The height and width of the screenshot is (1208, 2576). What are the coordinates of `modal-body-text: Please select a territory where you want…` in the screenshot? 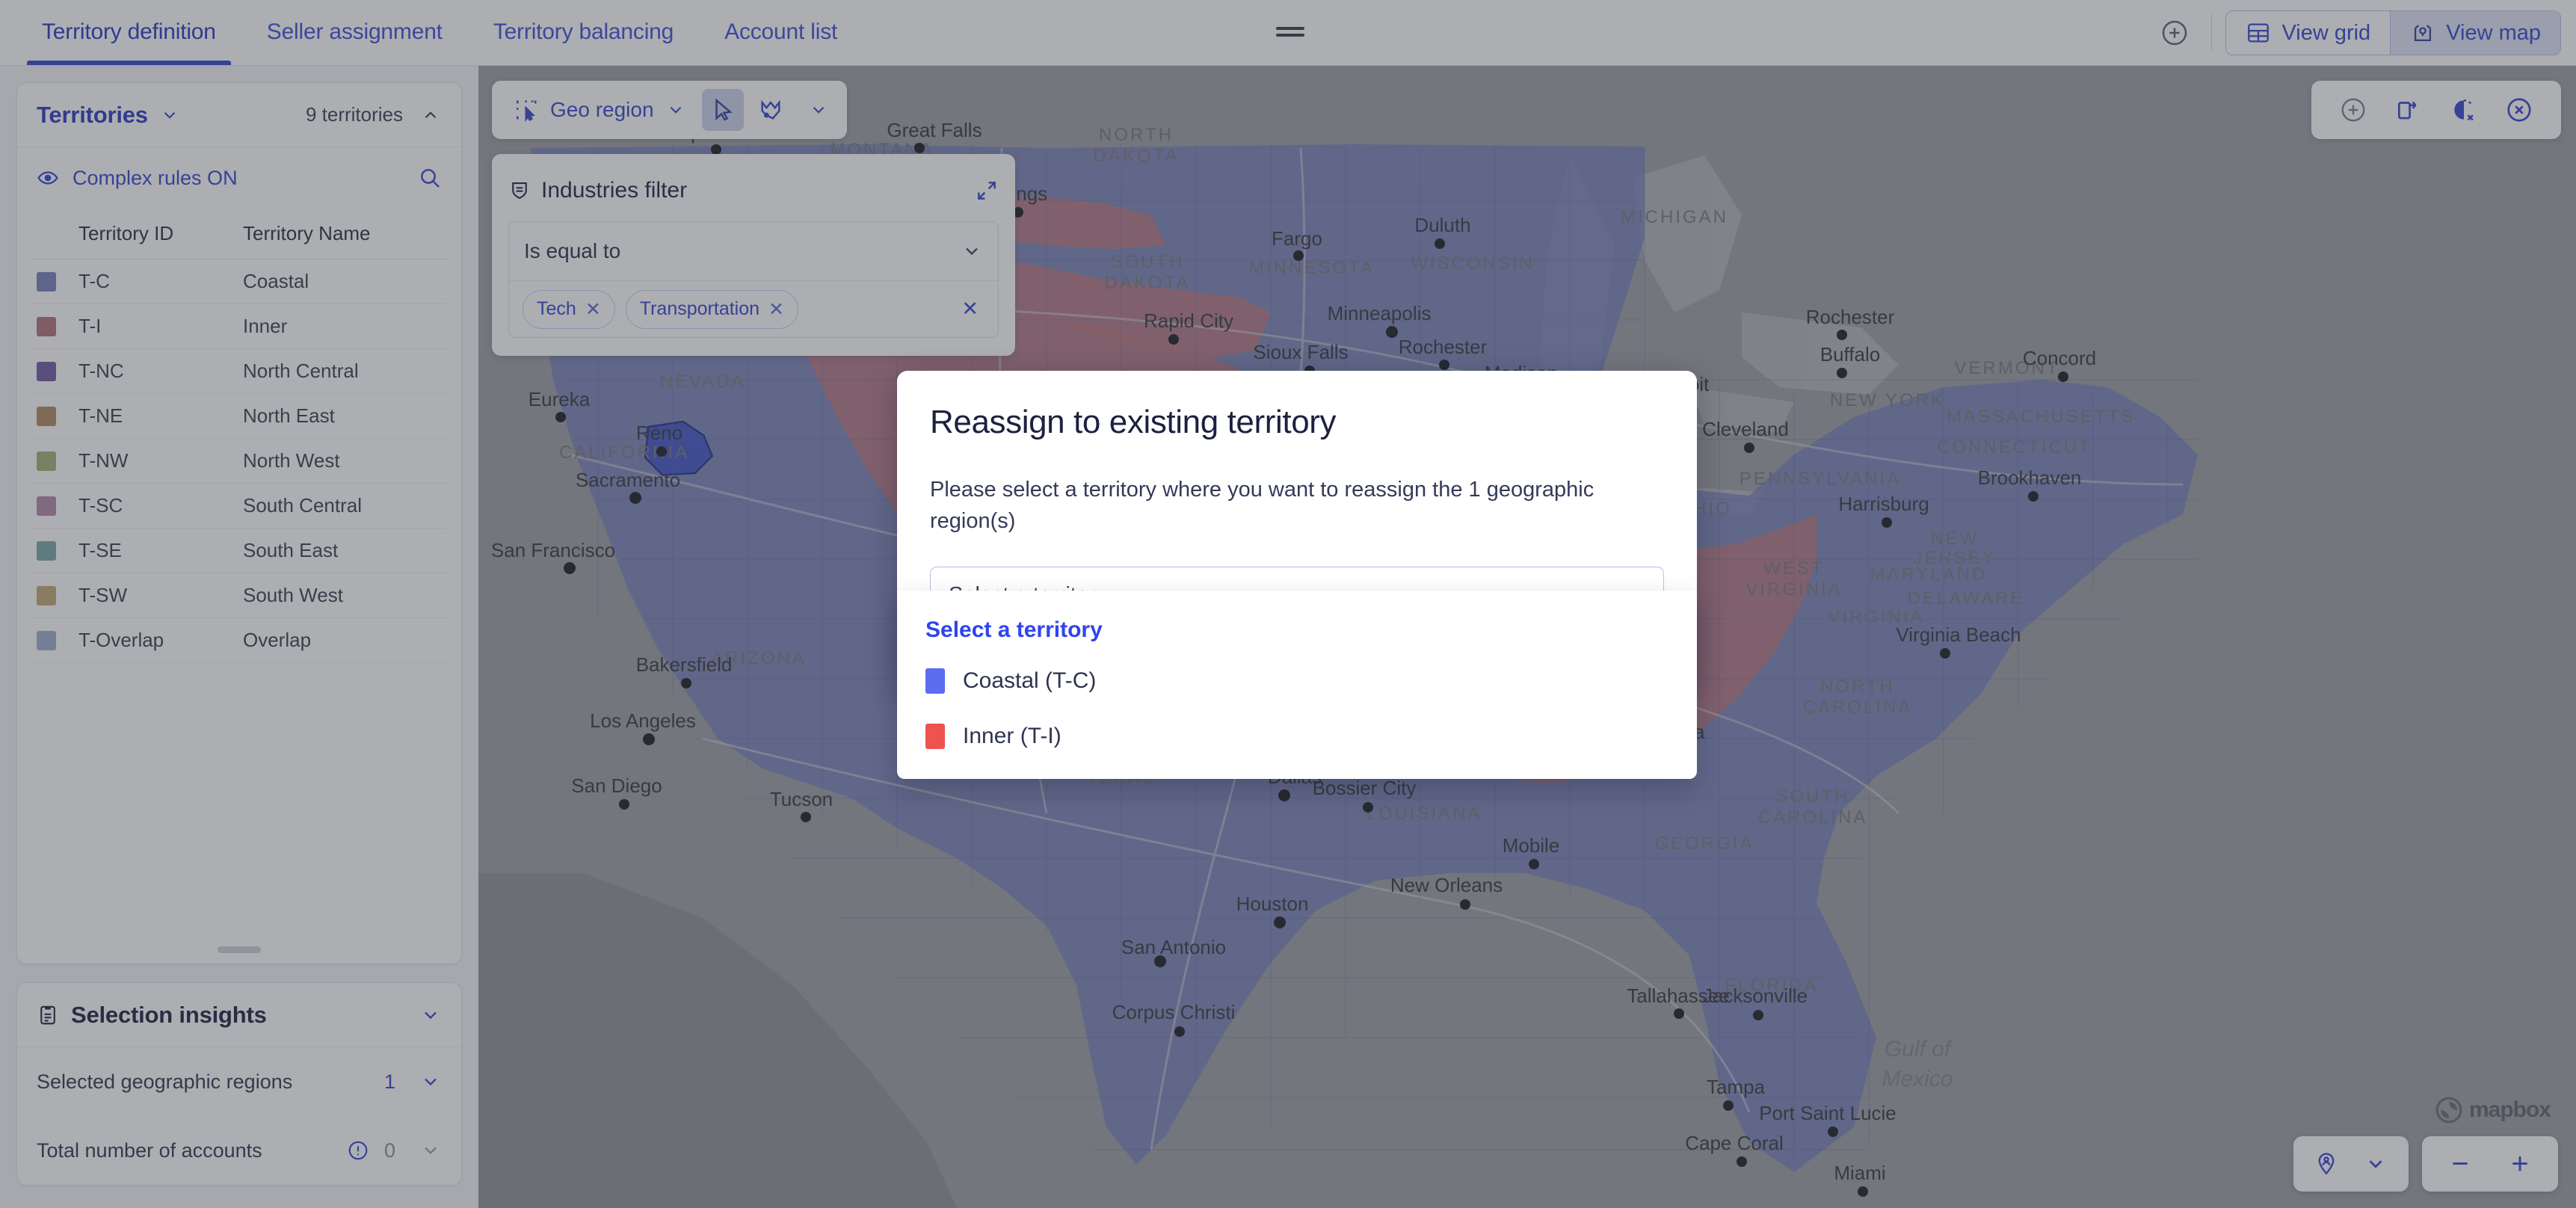 It's located at (1262, 506).